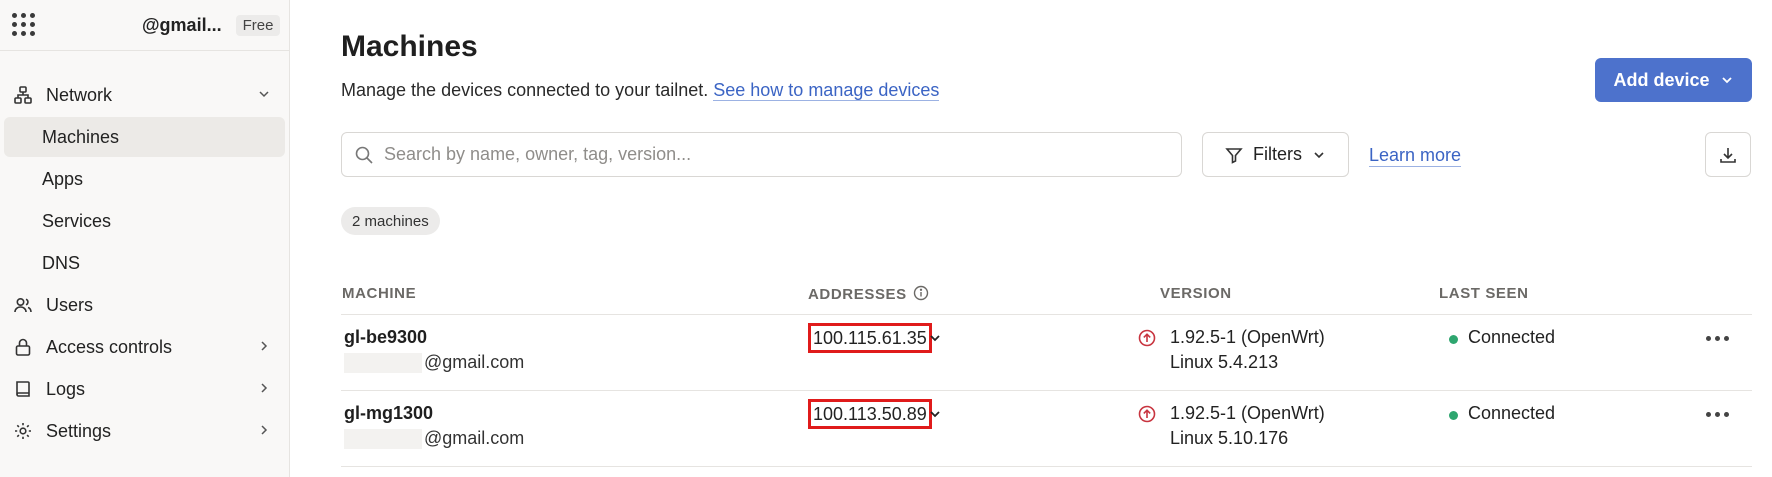 This screenshot has height=477, width=1772. I want to click on account-bar: @gmail... Free, so click(144, 25).